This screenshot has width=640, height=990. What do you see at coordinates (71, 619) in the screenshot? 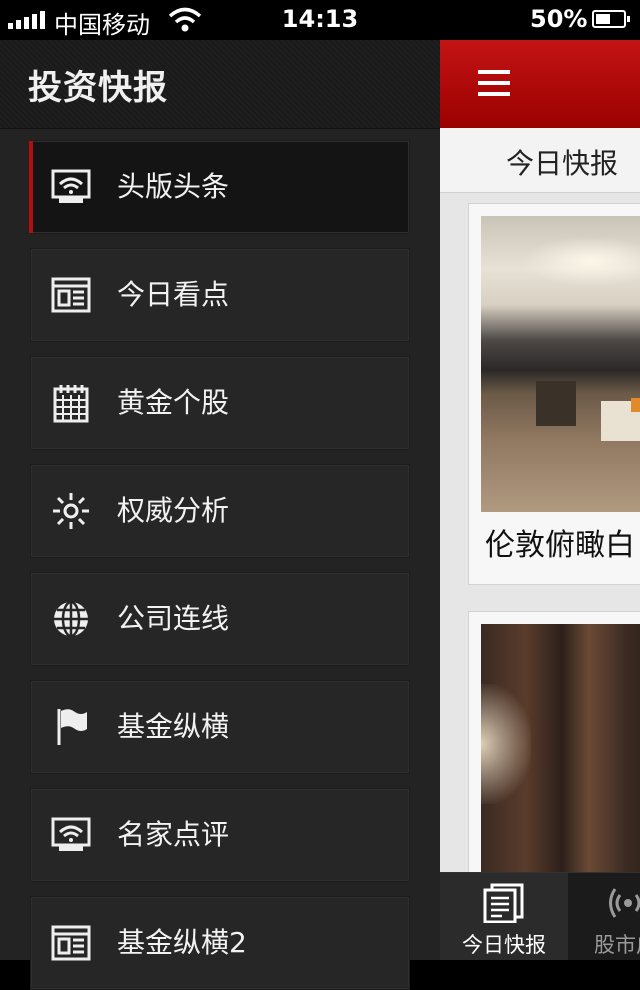
I see `globe-icon` at bounding box center [71, 619].